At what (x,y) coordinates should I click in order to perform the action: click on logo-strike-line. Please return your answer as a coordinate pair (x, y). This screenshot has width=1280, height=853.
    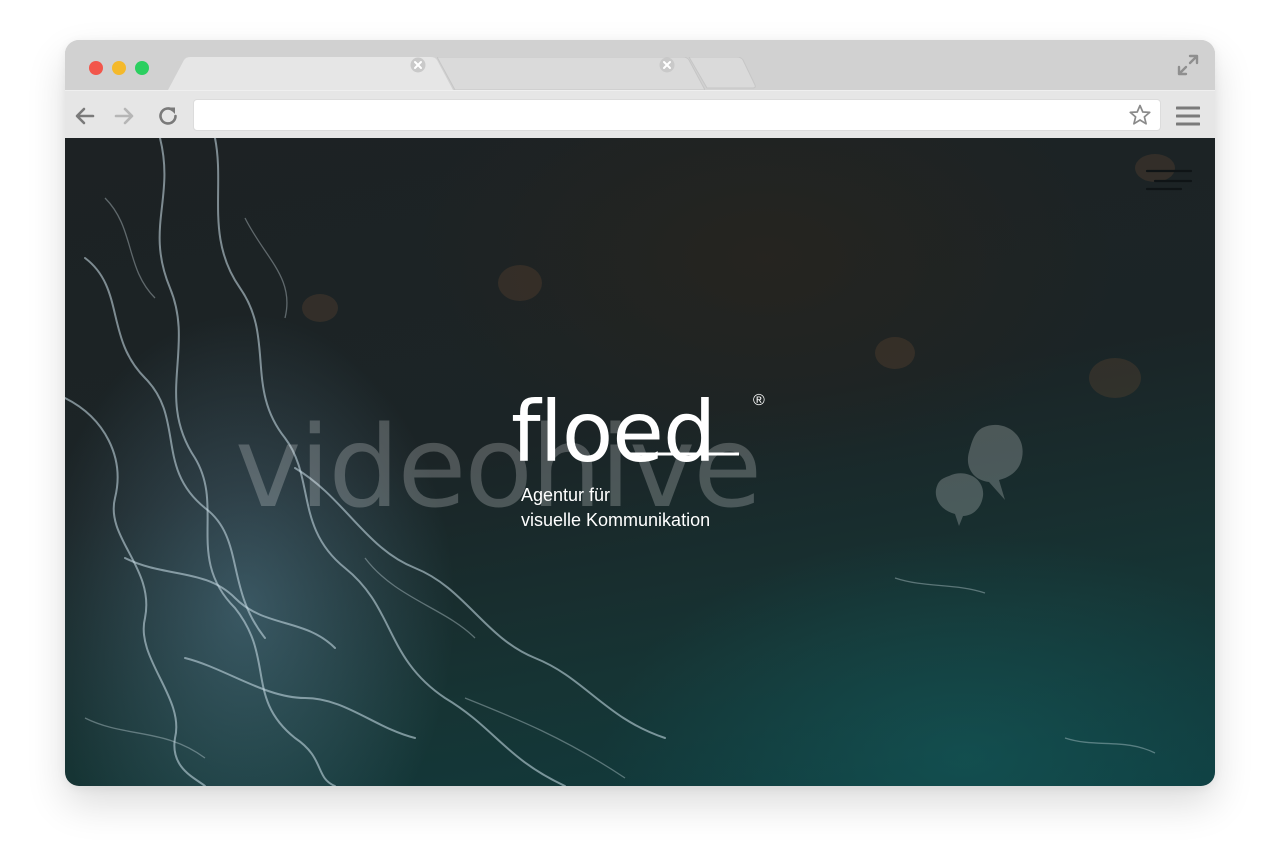
    Looking at the image, I should click on (685, 454).